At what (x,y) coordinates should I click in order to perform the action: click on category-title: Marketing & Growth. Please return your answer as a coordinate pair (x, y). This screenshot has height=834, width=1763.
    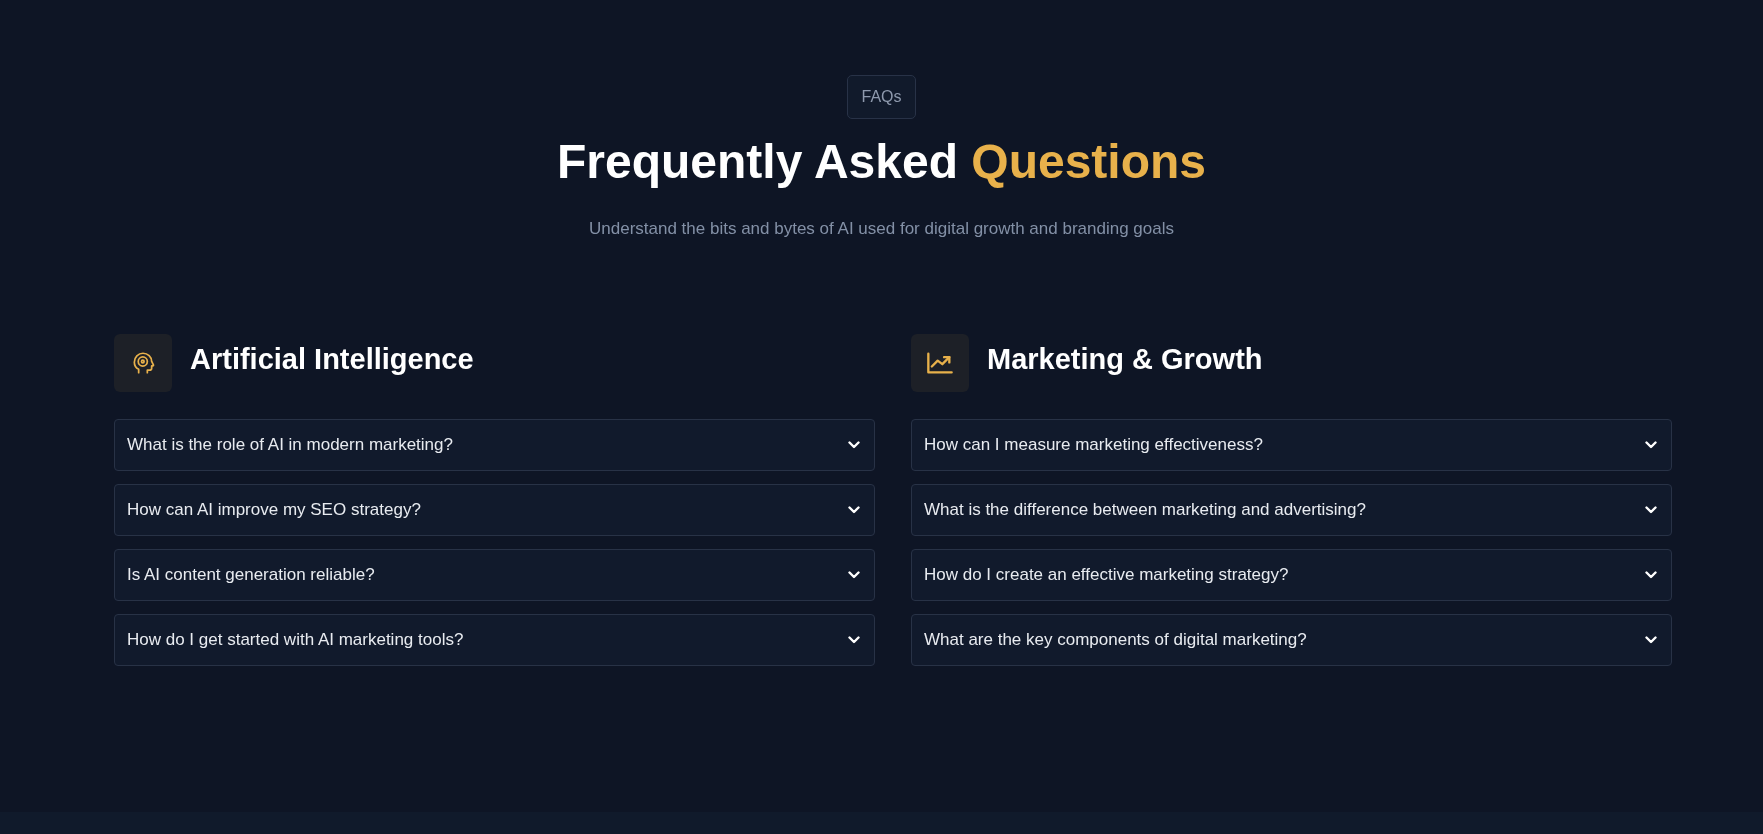
    Looking at the image, I should click on (1125, 359).